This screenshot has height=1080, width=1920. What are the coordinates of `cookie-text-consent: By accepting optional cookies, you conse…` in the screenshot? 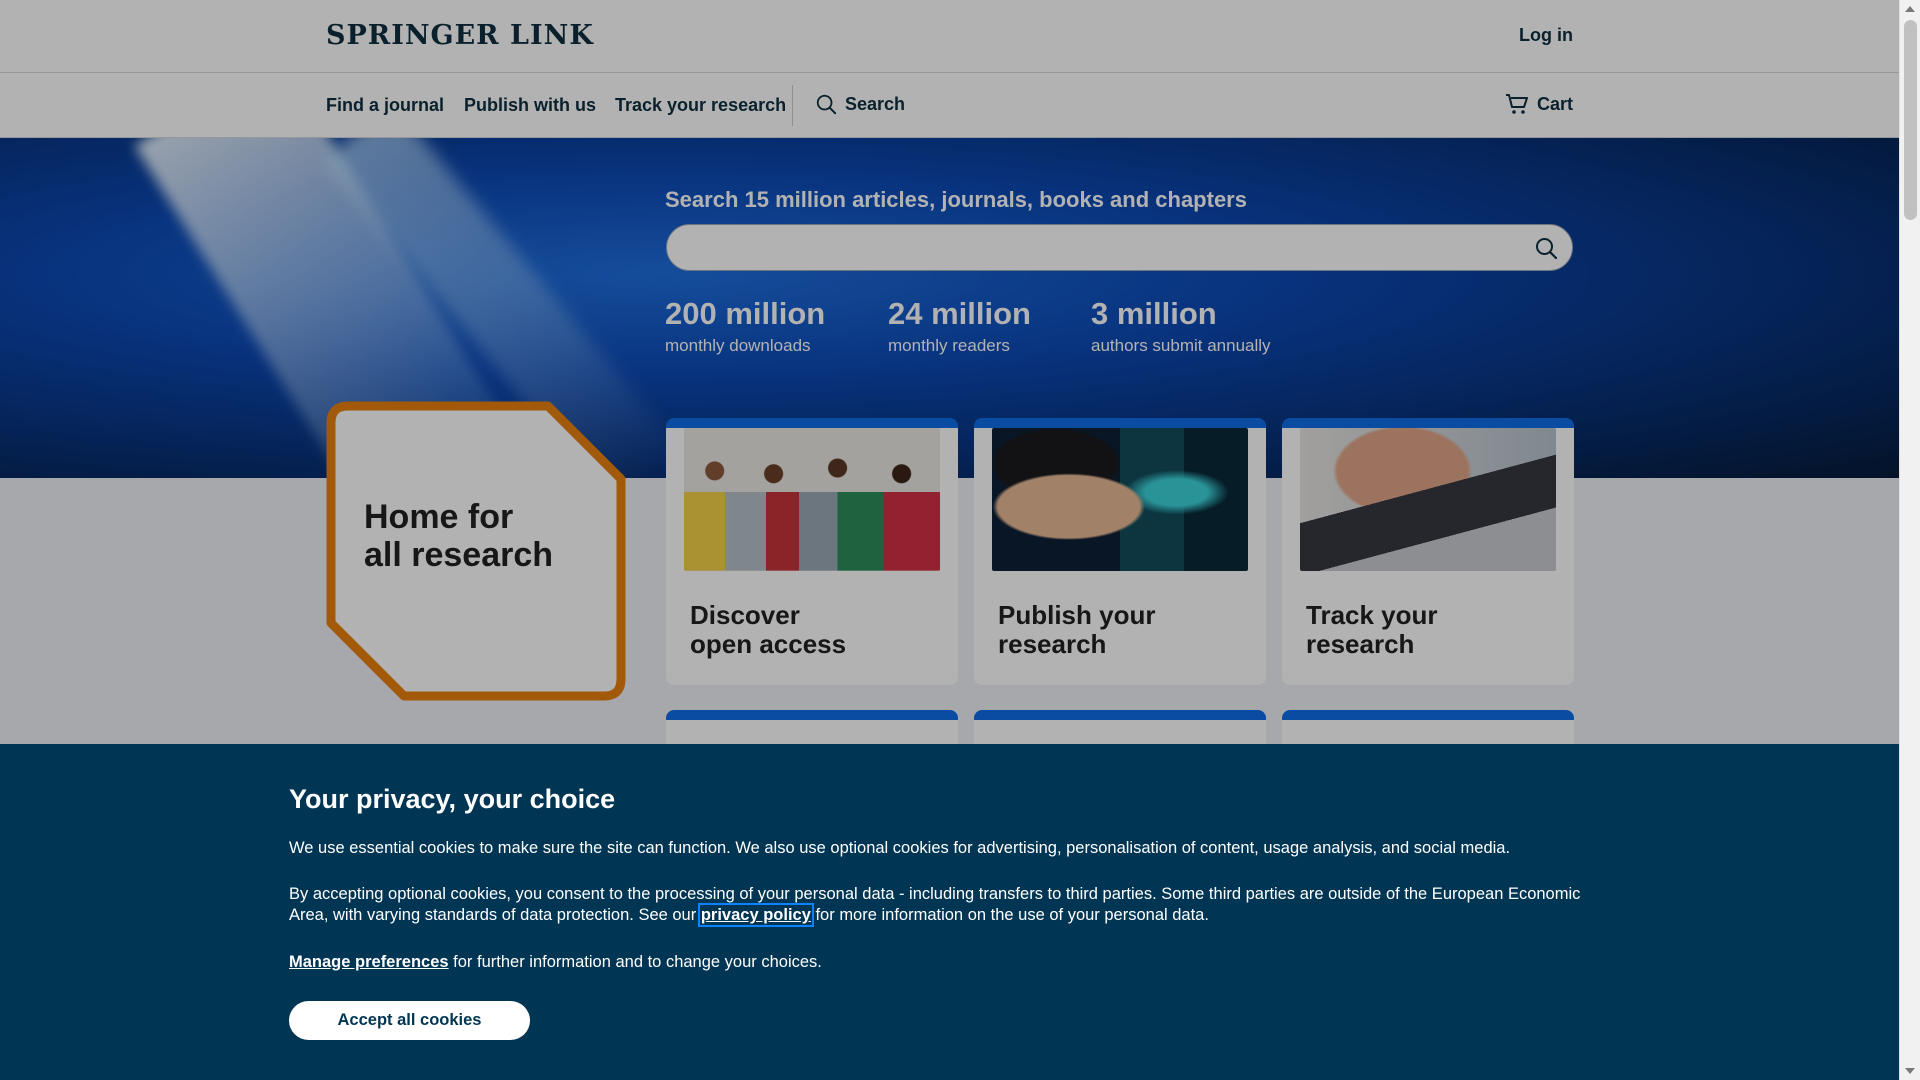 It's located at (939, 905).